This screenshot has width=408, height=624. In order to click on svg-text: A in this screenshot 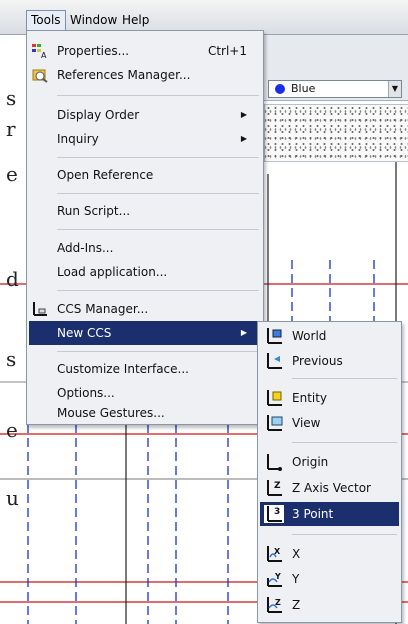, I will do `click(44, 55)`.